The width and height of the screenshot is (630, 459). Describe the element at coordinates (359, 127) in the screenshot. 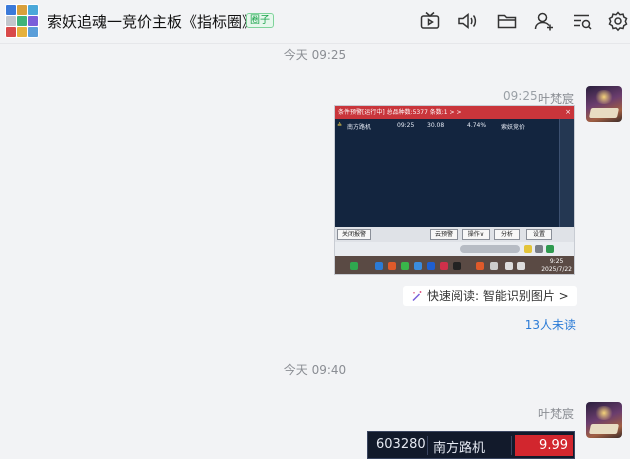

I see `alert-stock-name: 南方路机` at that location.